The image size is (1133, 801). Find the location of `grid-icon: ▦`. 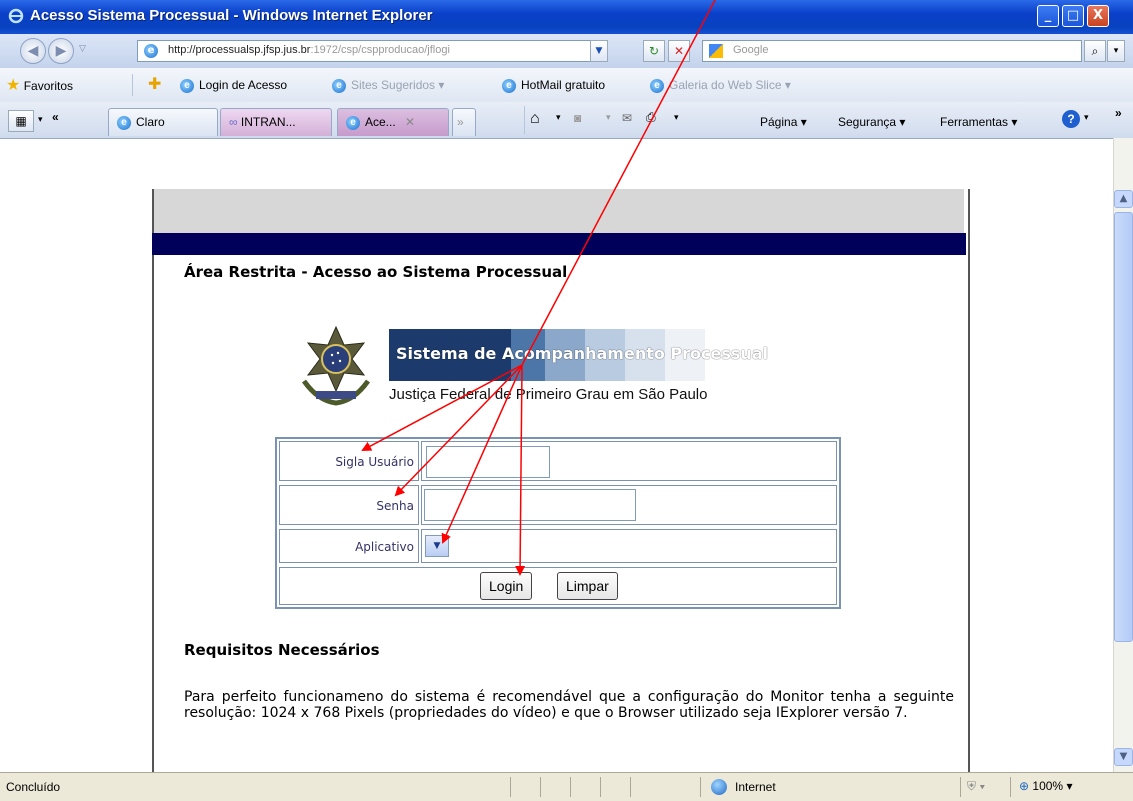

grid-icon: ▦ is located at coordinates (21, 121).